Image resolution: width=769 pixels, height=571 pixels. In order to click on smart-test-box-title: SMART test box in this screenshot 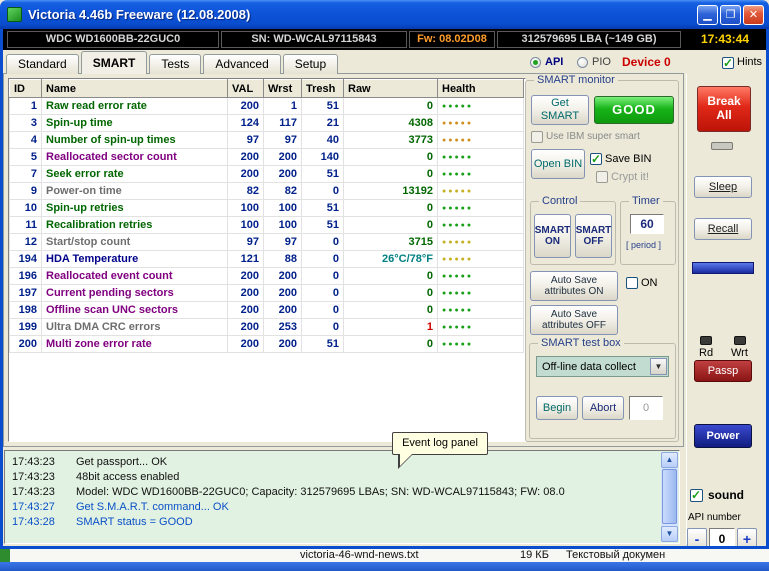, I will do `click(581, 343)`.